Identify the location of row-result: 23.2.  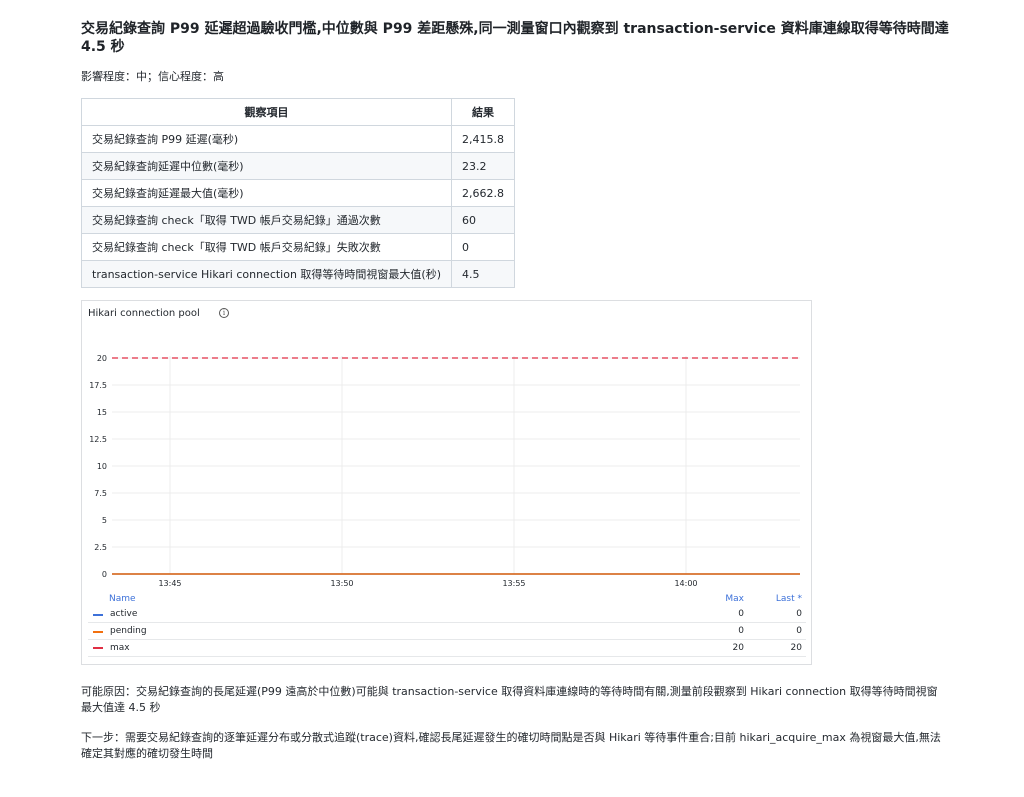
(483, 166).